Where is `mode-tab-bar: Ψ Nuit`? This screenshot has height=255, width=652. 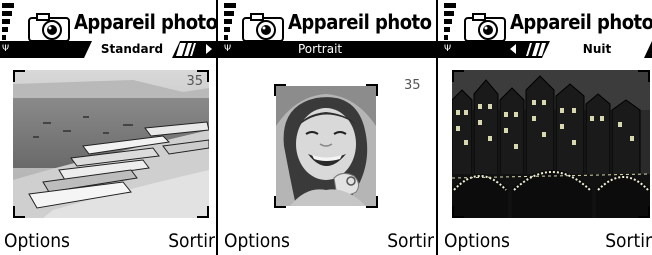
mode-tab-bar: Ψ Nuit is located at coordinates (545, 49).